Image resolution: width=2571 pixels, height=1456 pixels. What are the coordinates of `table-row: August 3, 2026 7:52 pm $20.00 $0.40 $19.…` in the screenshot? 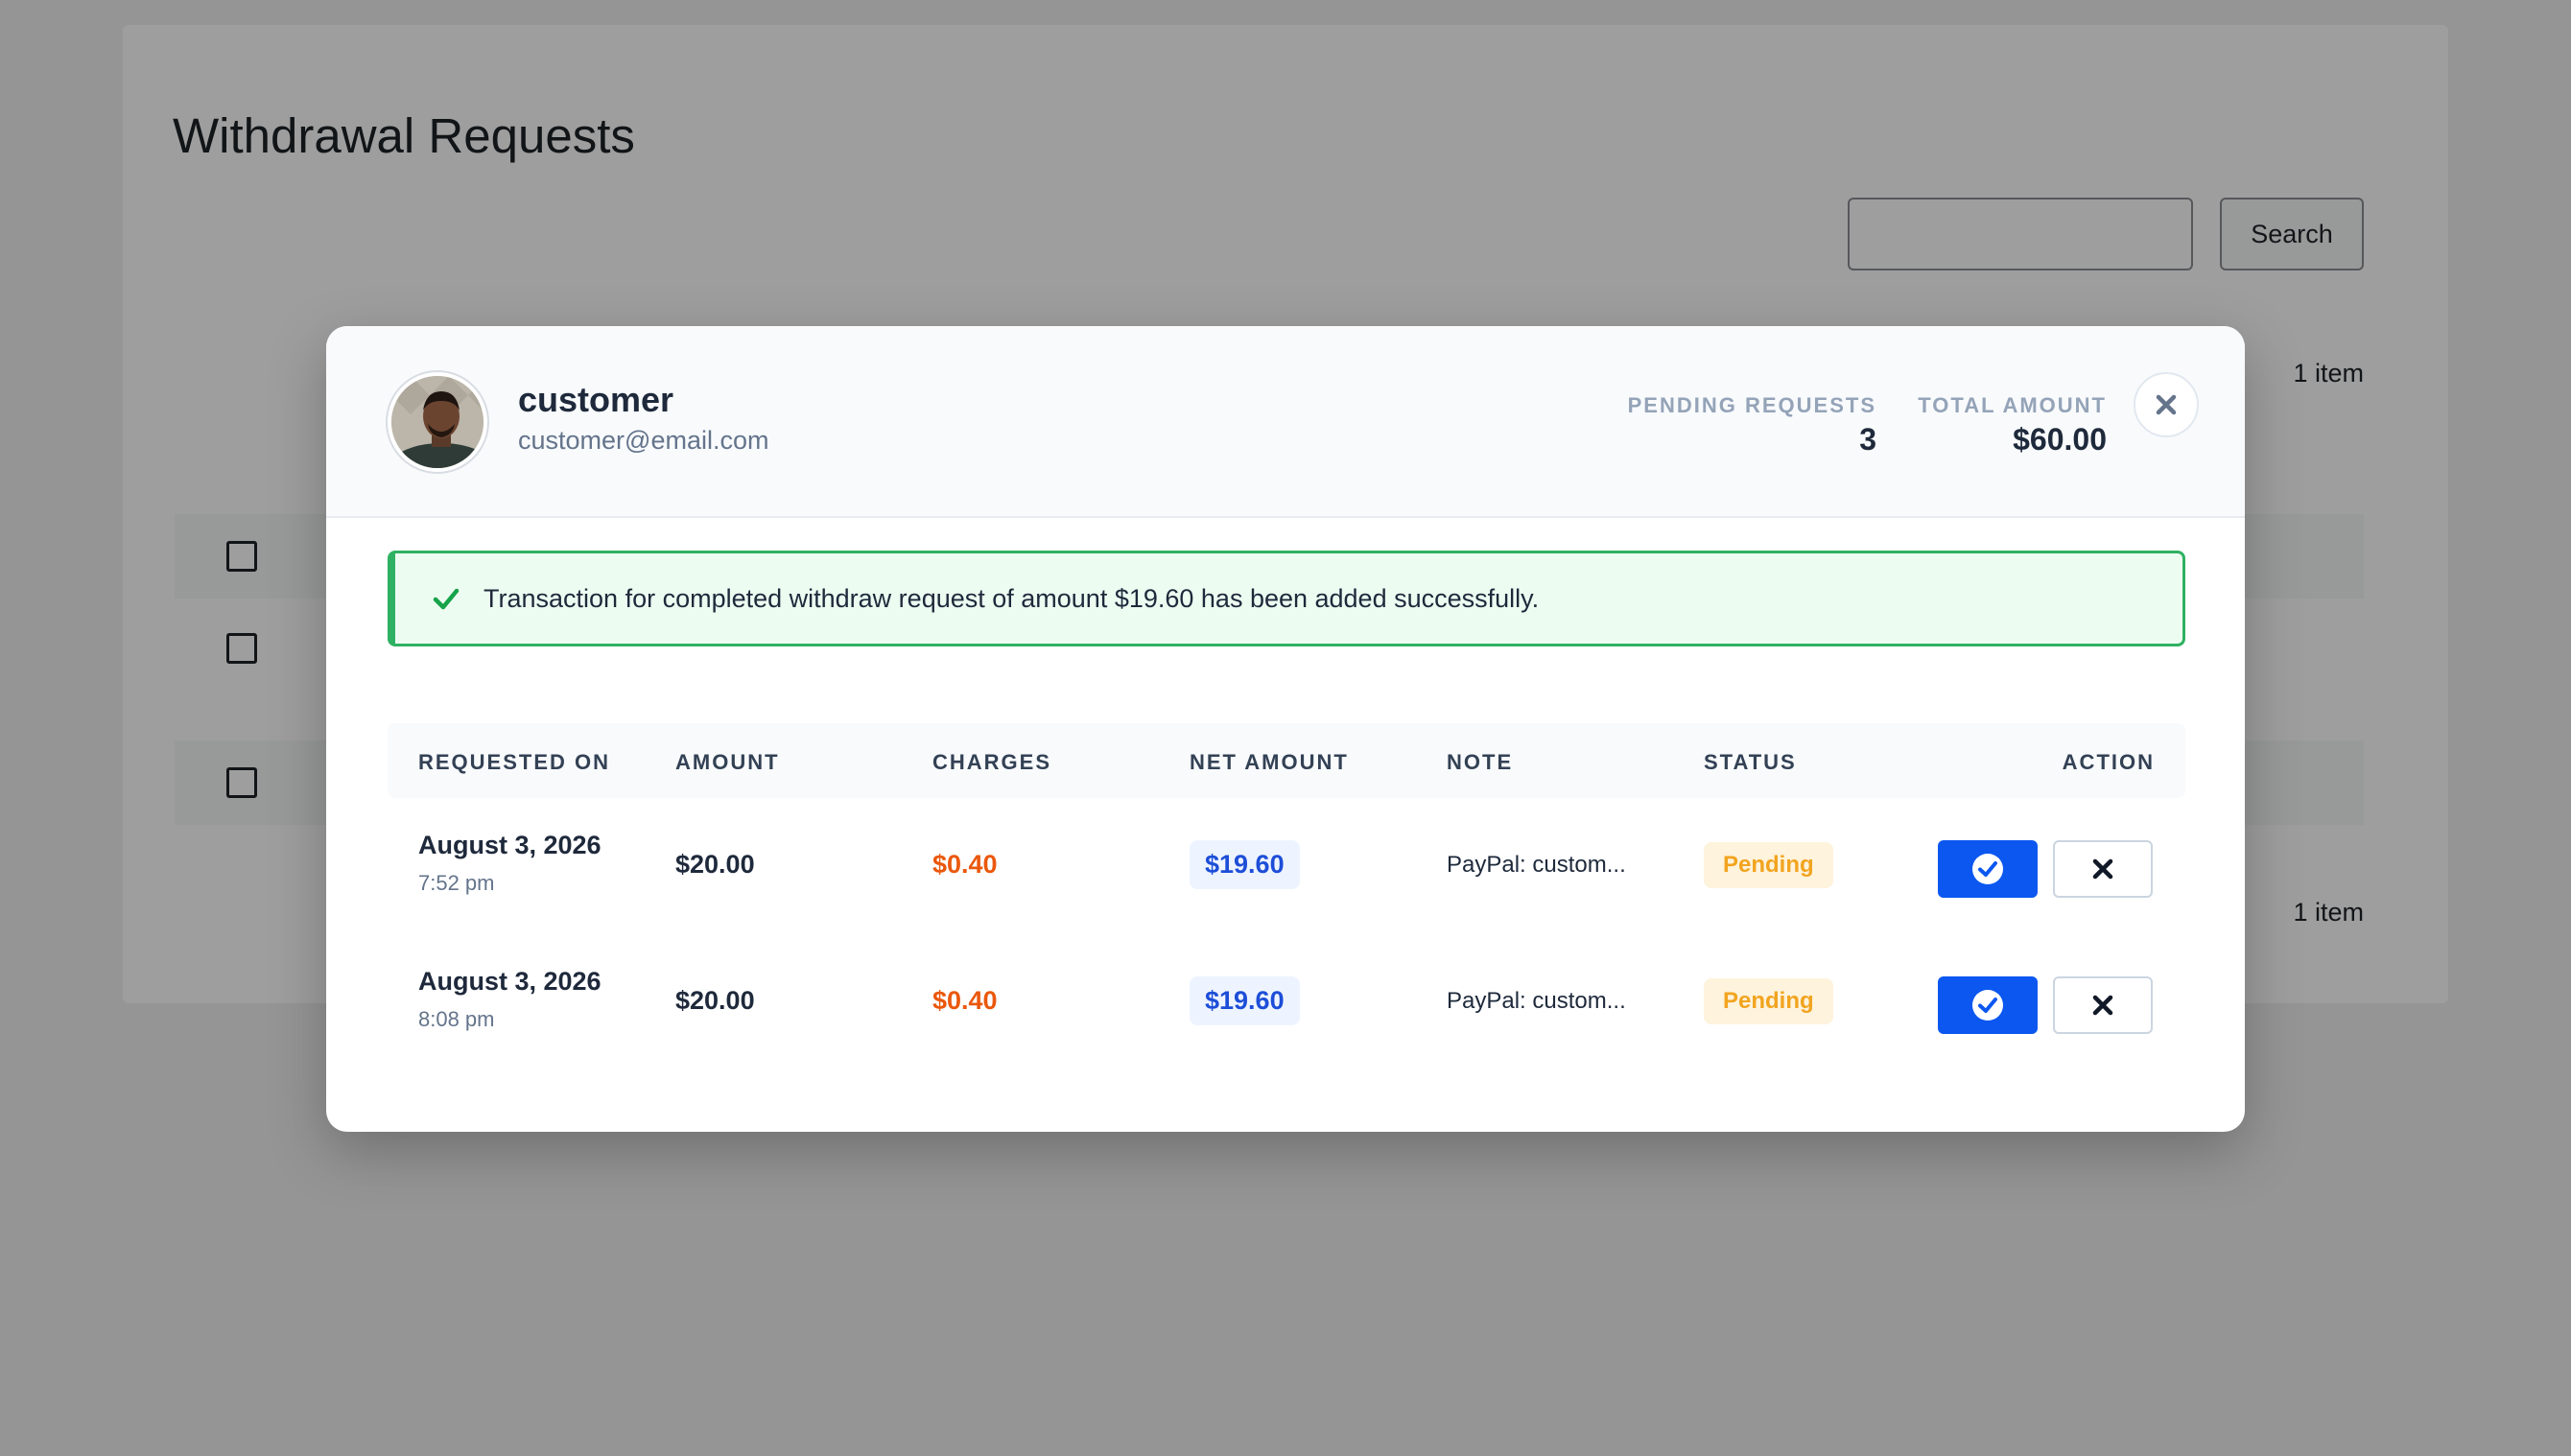 It's located at (1286, 869).